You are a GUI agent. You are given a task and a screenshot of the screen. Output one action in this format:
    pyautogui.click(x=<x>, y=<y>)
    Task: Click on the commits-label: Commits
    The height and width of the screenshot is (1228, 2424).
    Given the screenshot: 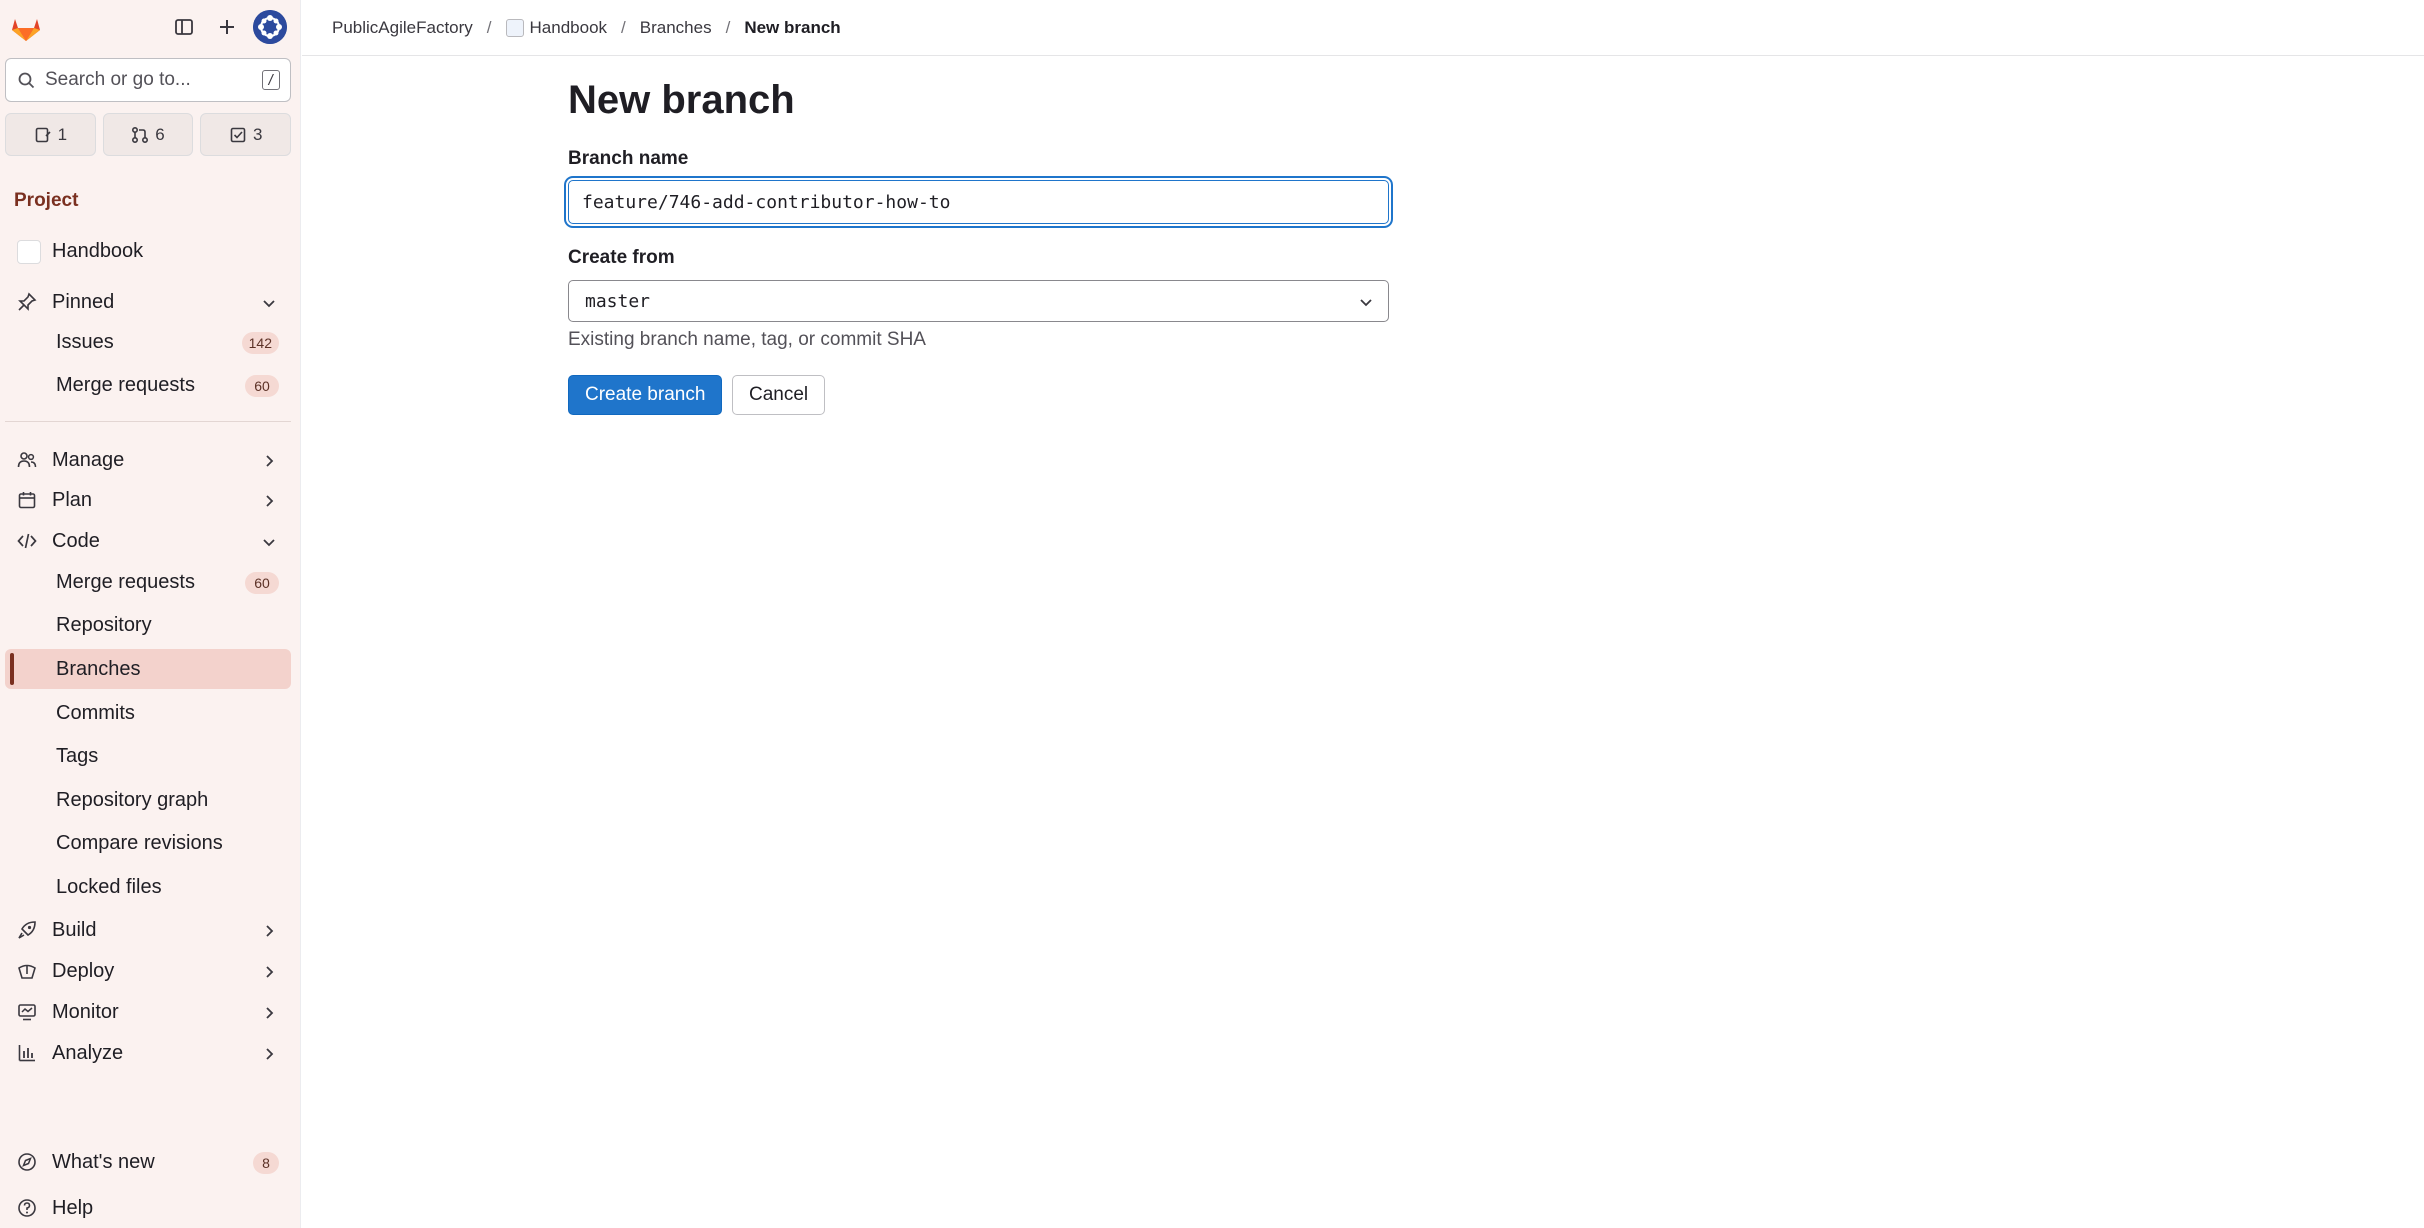 What is the action you would take?
    pyautogui.click(x=95, y=712)
    